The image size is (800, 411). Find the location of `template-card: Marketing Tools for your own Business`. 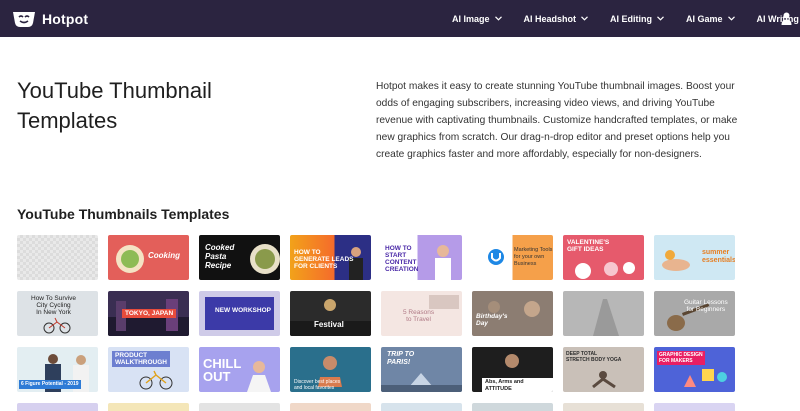

template-card: Marketing Tools for your own Business is located at coordinates (512, 257).